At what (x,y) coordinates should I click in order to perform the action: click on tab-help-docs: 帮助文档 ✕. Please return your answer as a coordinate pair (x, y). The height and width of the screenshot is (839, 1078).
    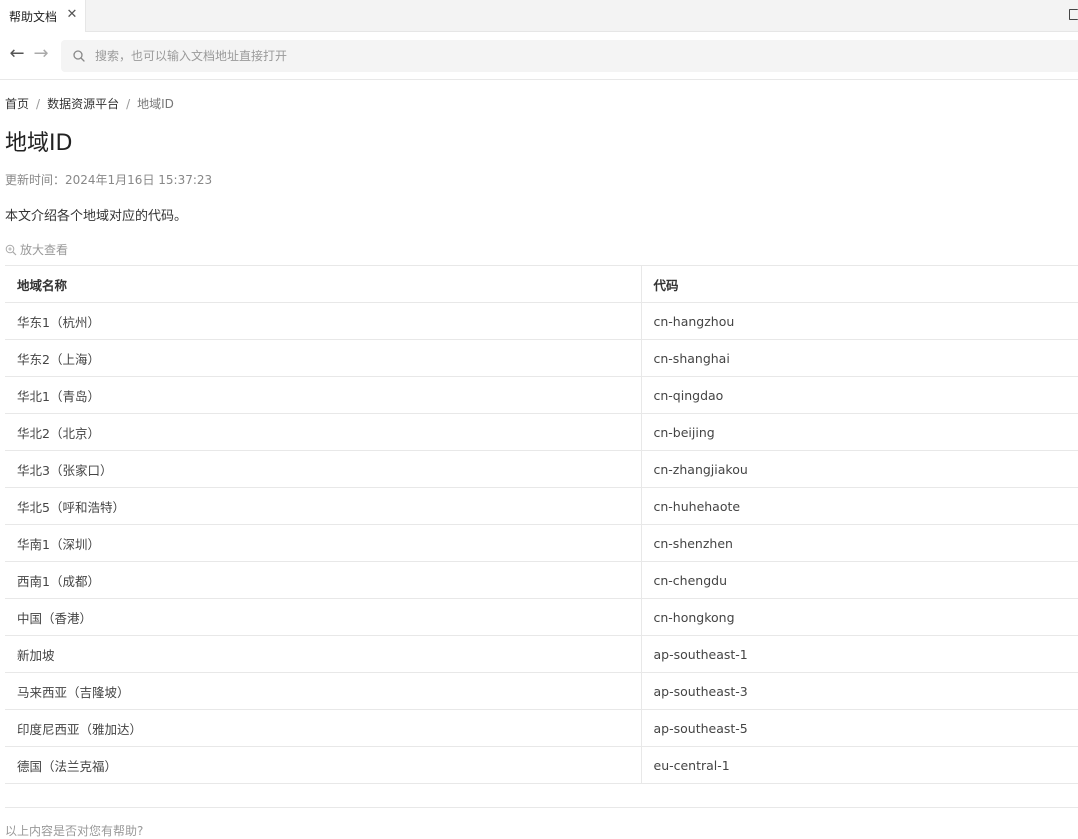
    Looking at the image, I should click on (43, 16).